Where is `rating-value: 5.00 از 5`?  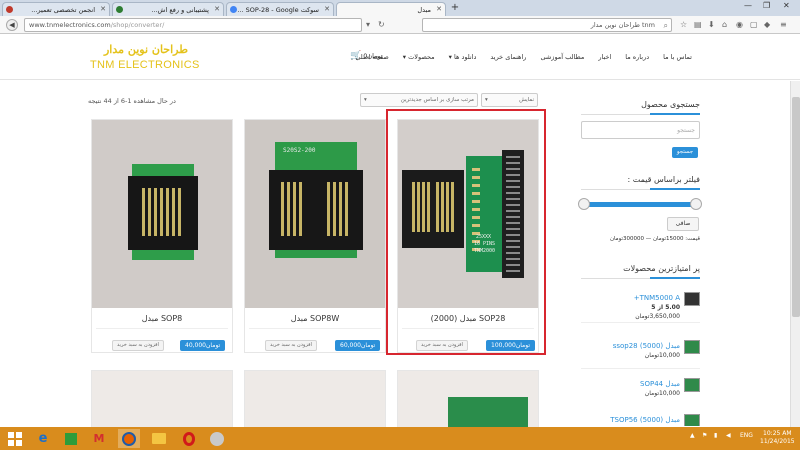 rating-value: 5.00 از 5 is located at coordinates (665, 307).